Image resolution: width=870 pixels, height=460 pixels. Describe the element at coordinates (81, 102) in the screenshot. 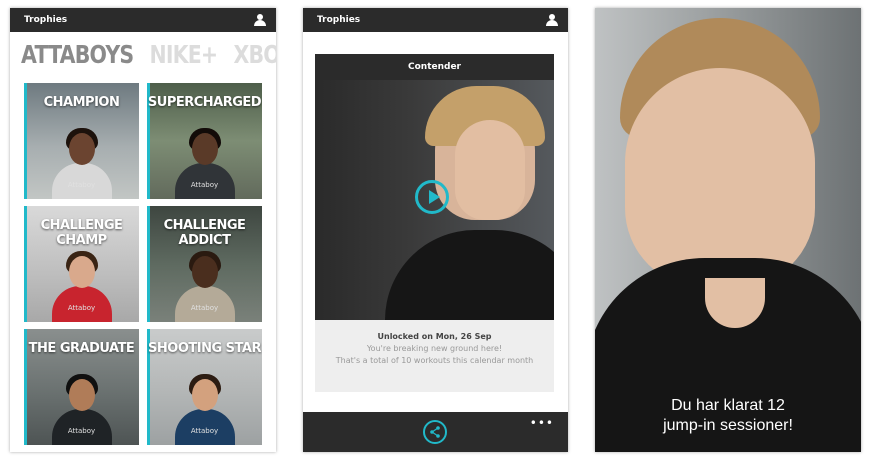

I see `tile-title: CHAMPION` at that location.